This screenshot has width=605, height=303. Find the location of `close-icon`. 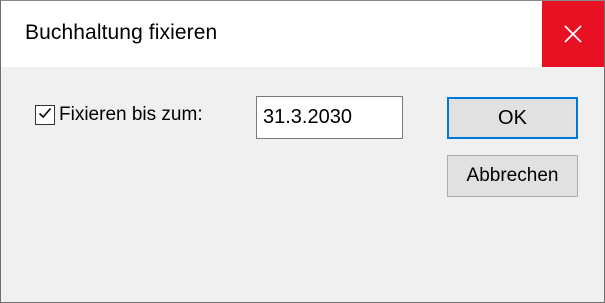

close-icon is located at coordinates (573, 34).